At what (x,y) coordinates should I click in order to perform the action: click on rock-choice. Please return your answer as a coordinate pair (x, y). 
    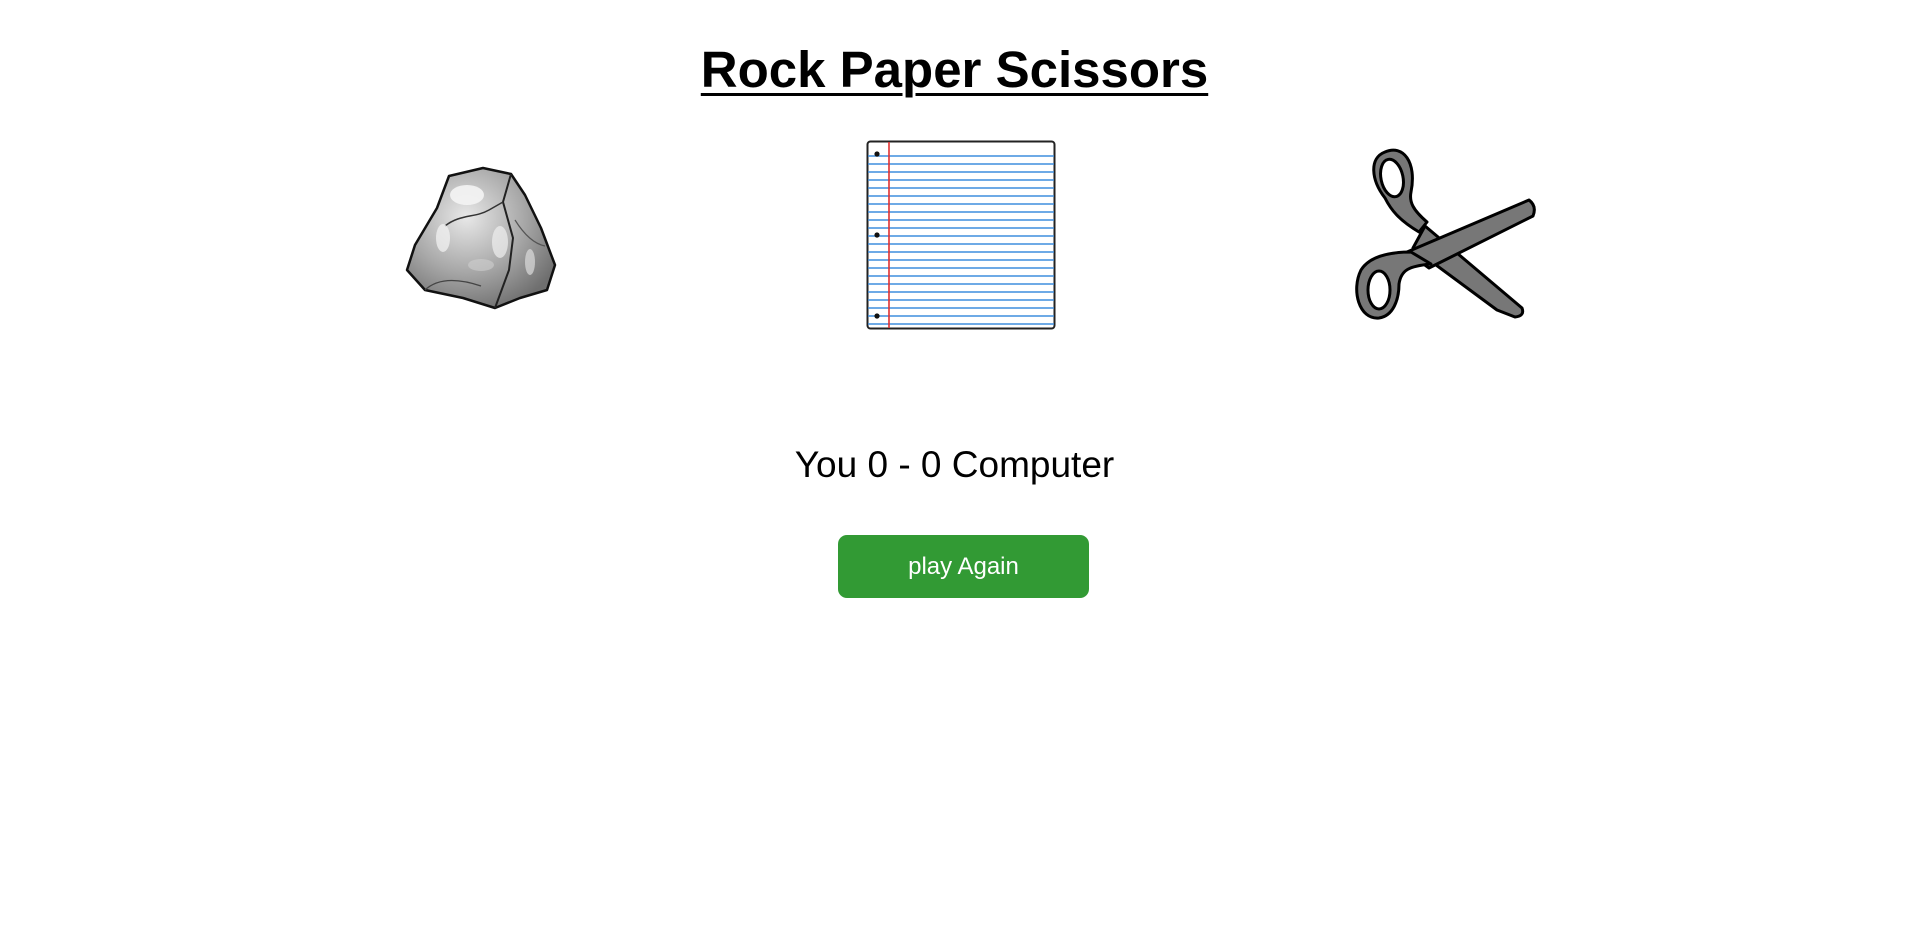
    Looking at the image, I should click on (480, 235).